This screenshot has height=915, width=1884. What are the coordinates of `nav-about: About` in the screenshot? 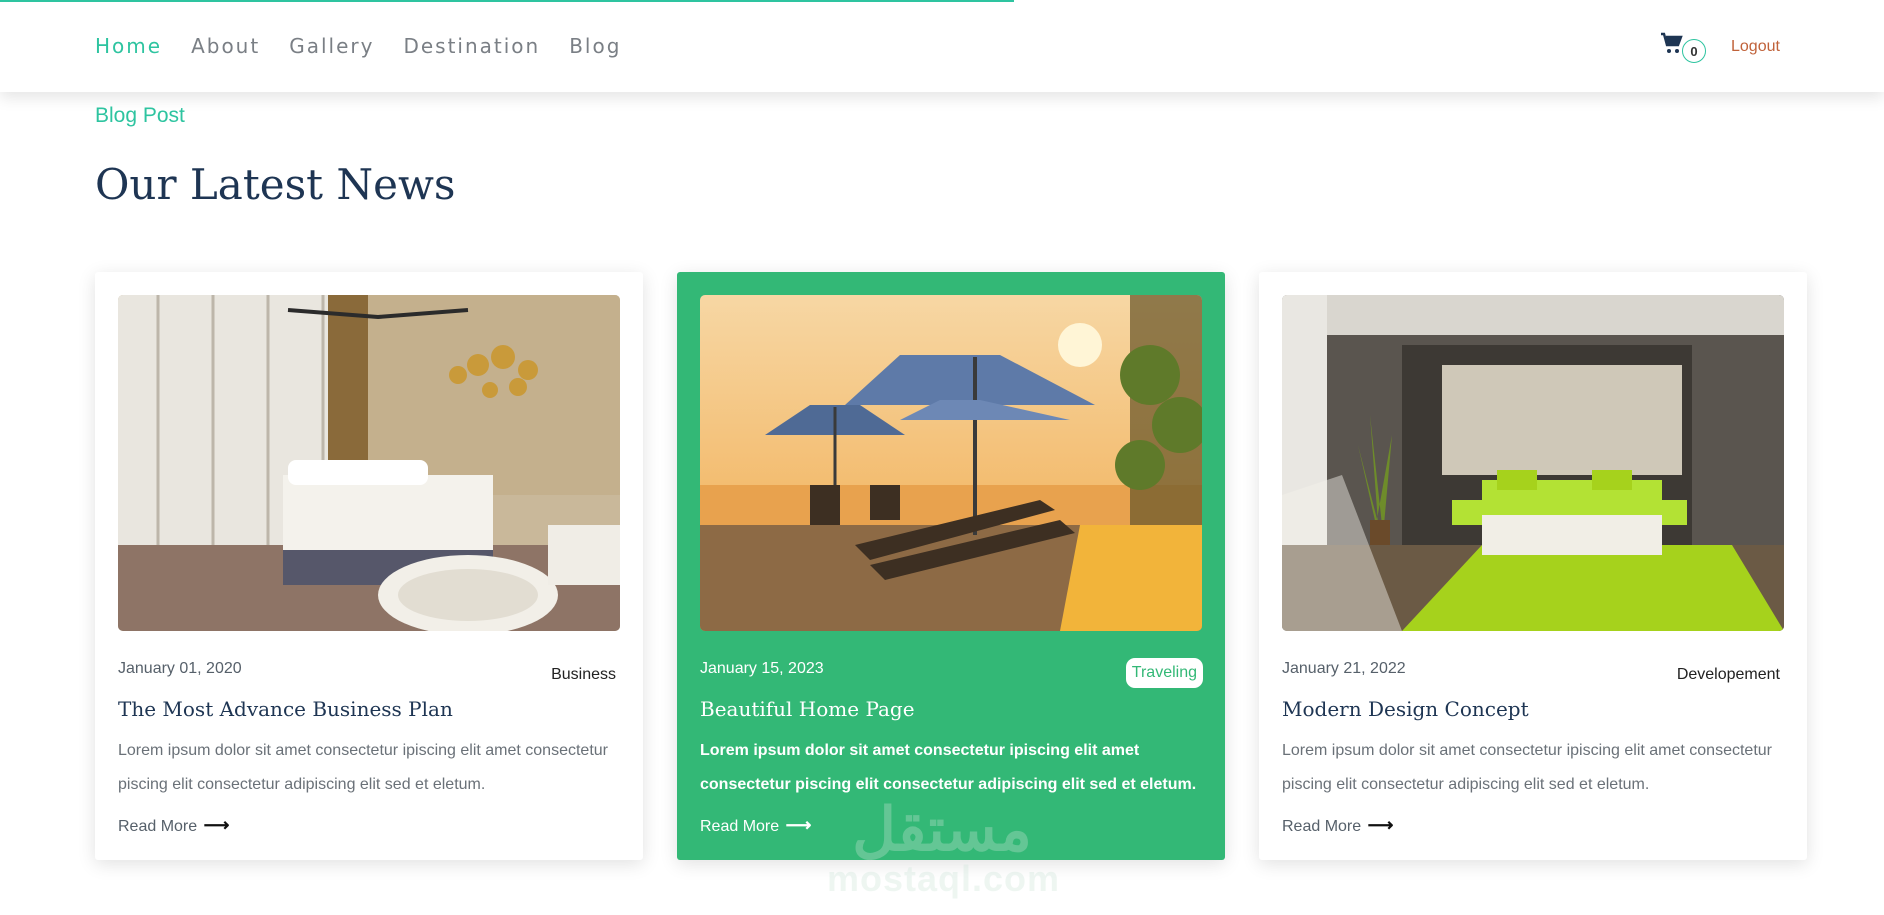 It's located at (225, 46).